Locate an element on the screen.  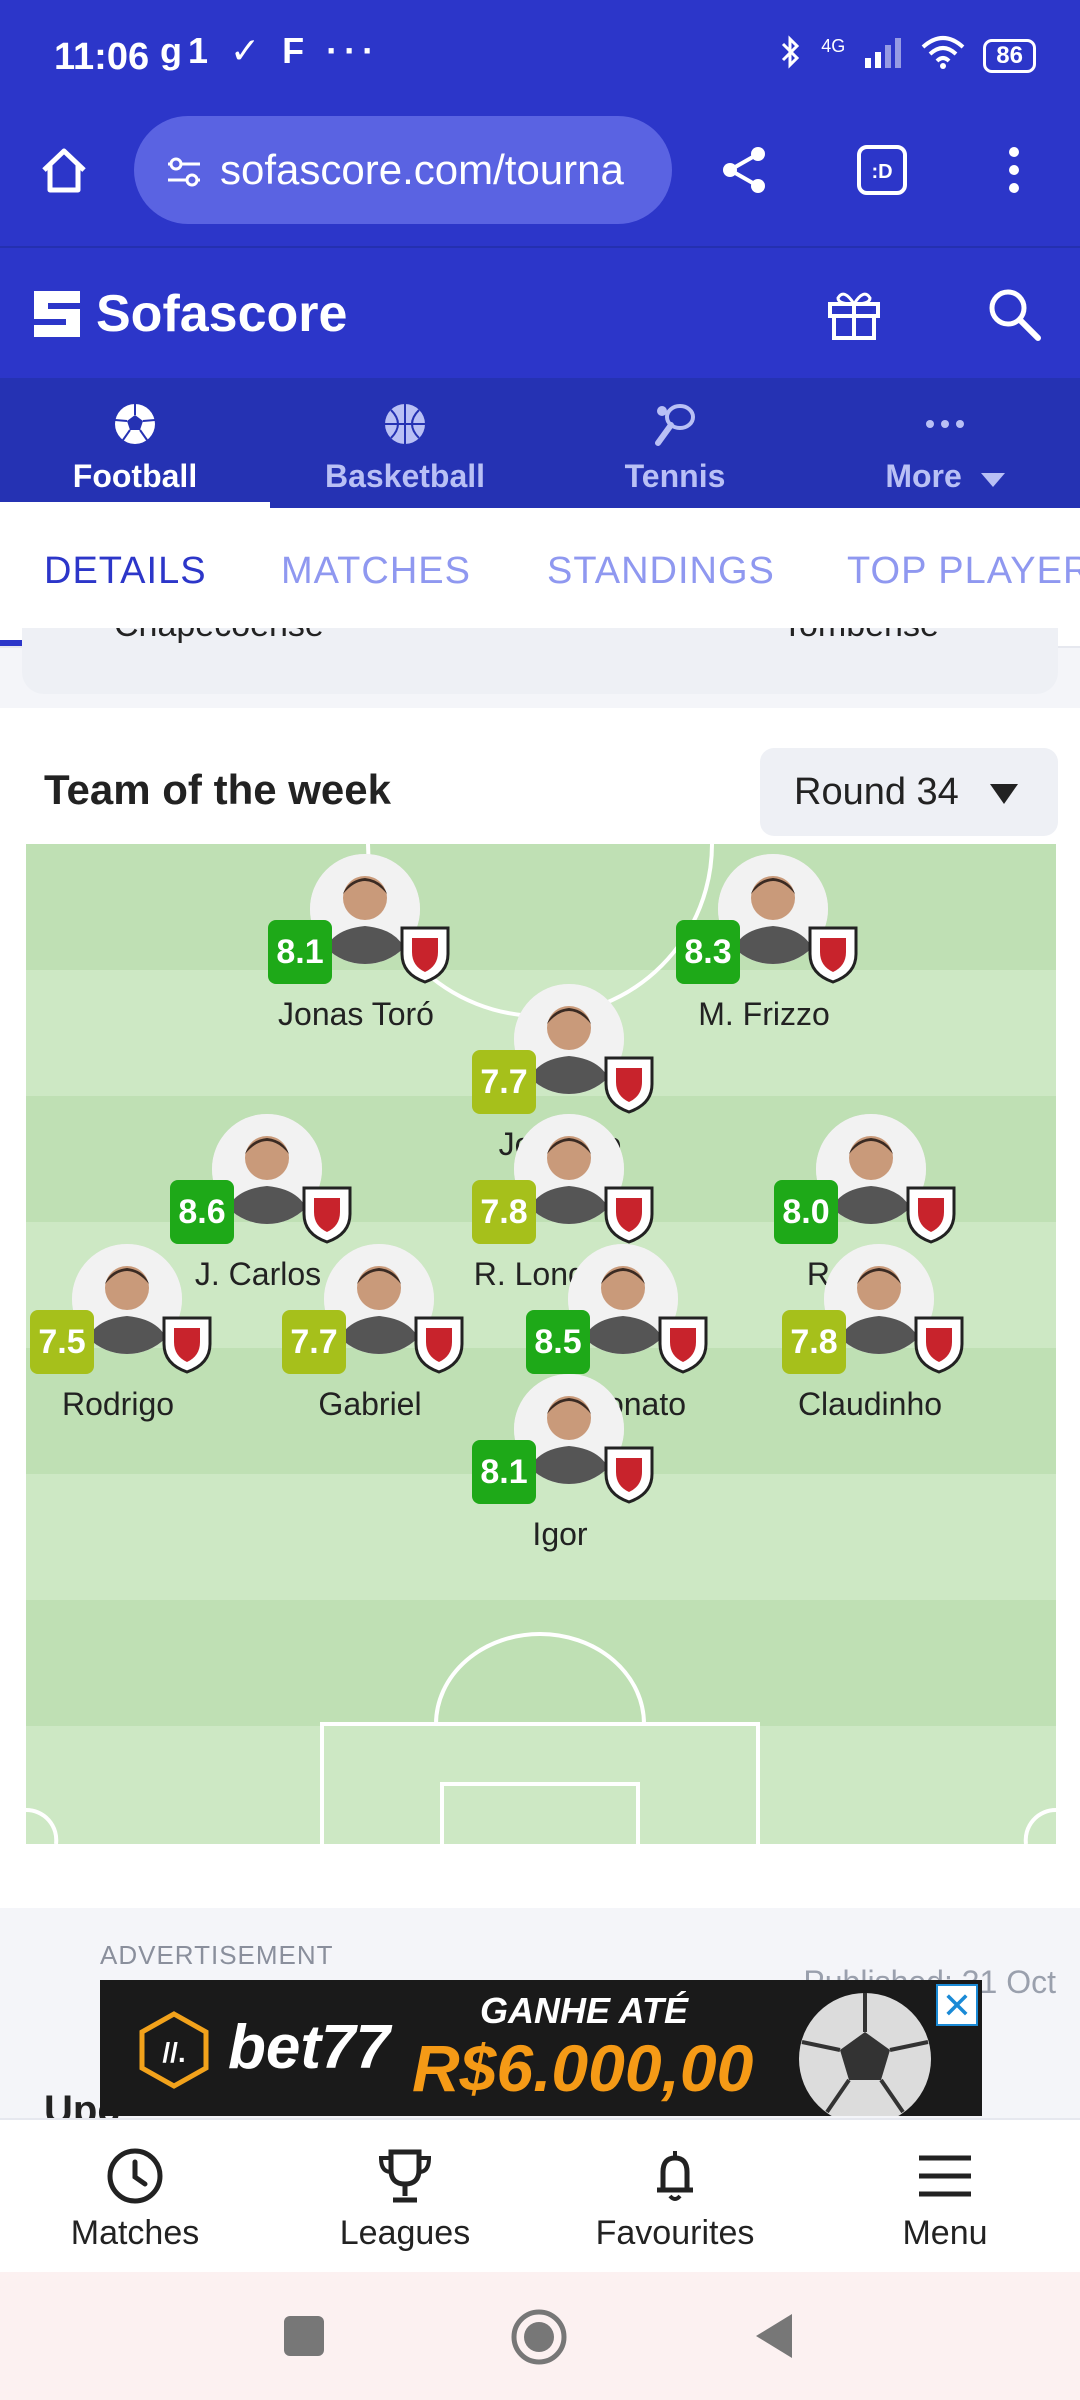
svg-text: :D is located at coordinates (881, 172).